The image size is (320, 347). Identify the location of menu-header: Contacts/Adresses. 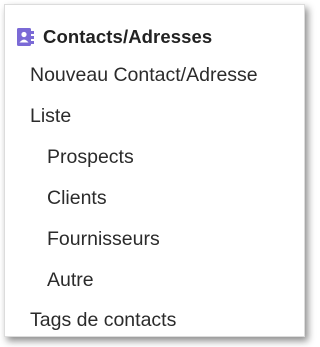
(113, 37).